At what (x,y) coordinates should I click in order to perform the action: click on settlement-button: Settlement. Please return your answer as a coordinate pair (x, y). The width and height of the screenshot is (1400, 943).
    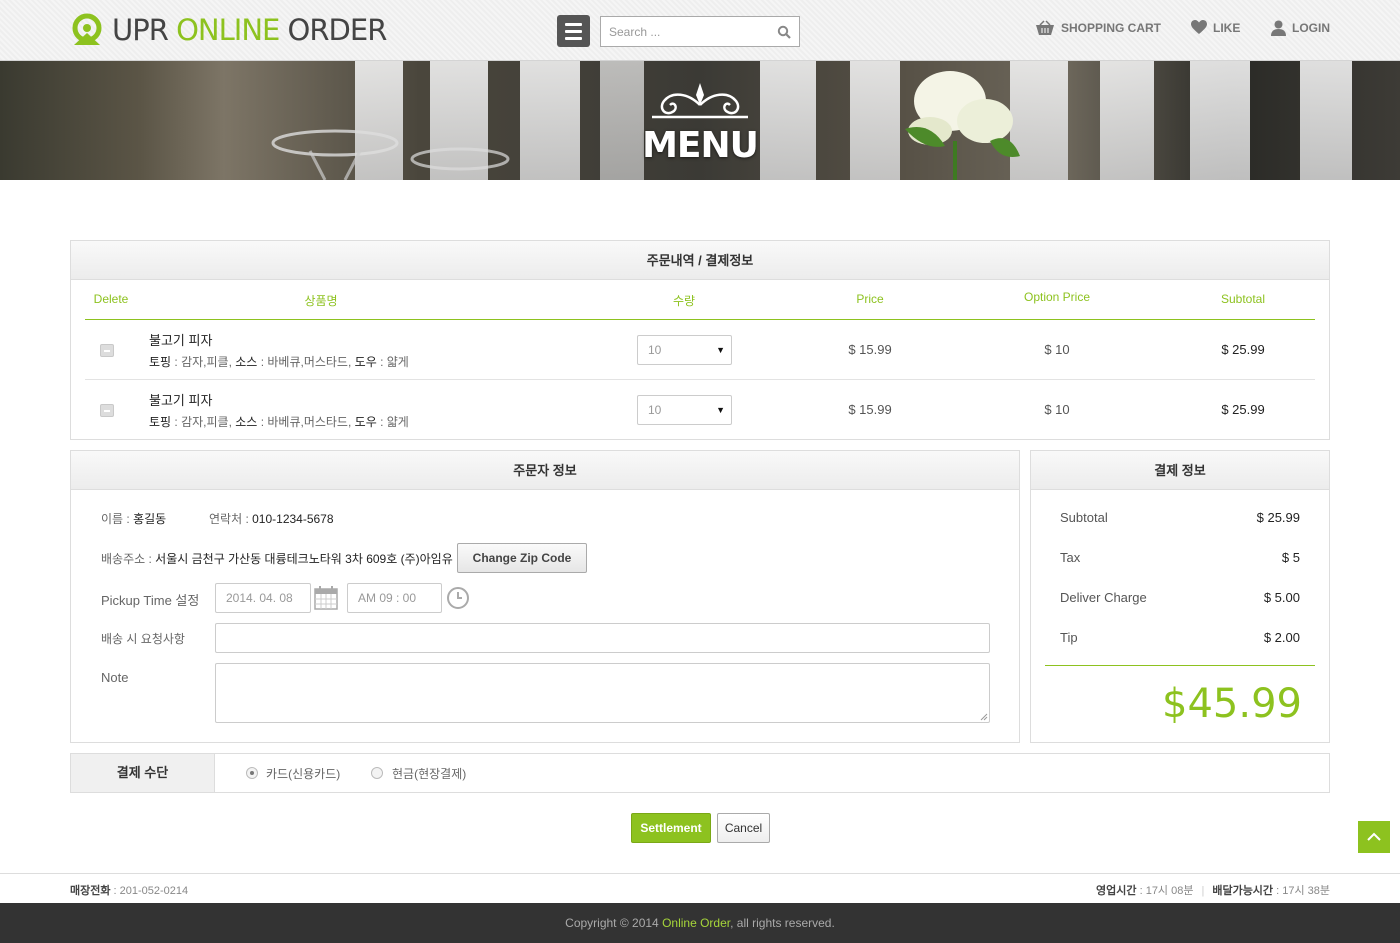
    Looking at the image, I should click on (671, 828).